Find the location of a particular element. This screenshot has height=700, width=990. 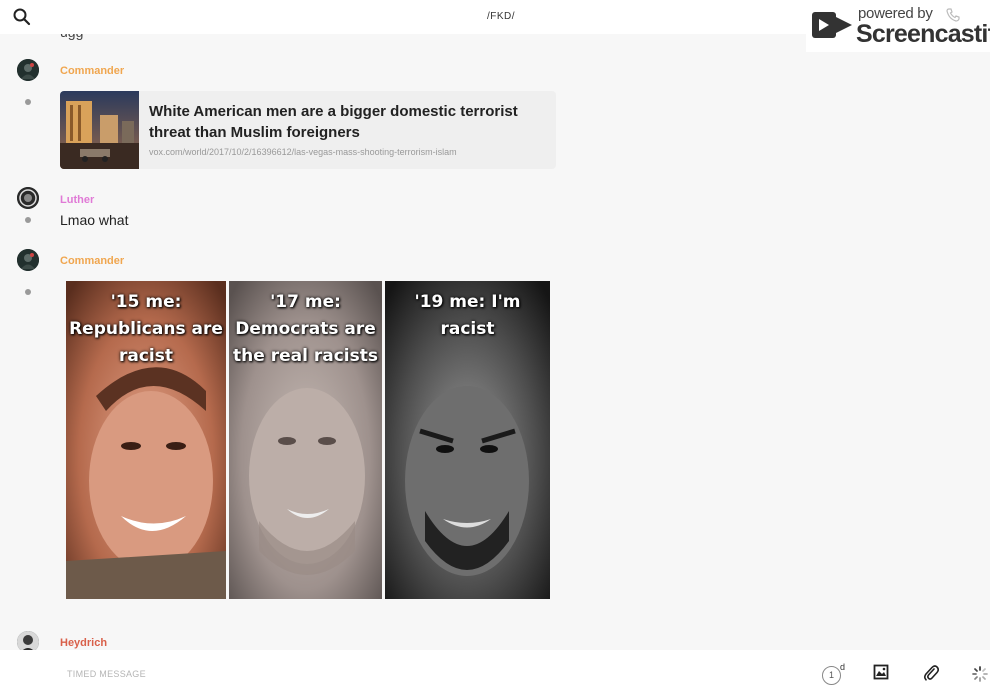

loading-spinner-icon is located at coordinates (980, 676).